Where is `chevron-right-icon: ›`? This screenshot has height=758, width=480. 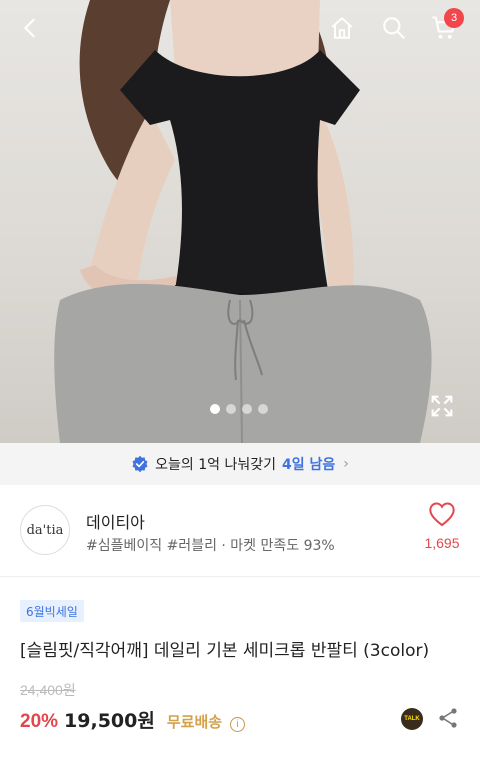
chevron-right-icon: › is located at coordinates (346, 464).